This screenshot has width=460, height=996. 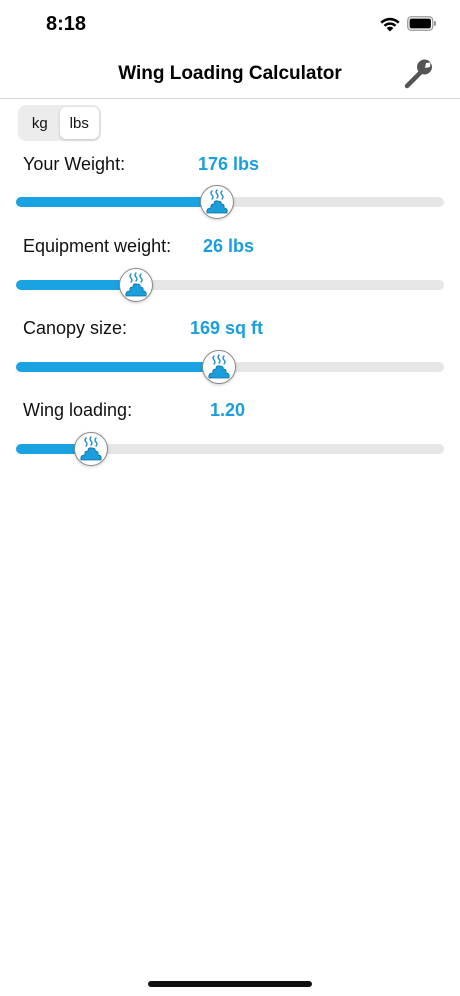 I want to click on unit-segment-lbs: lbs, so click(x=79, y=123).